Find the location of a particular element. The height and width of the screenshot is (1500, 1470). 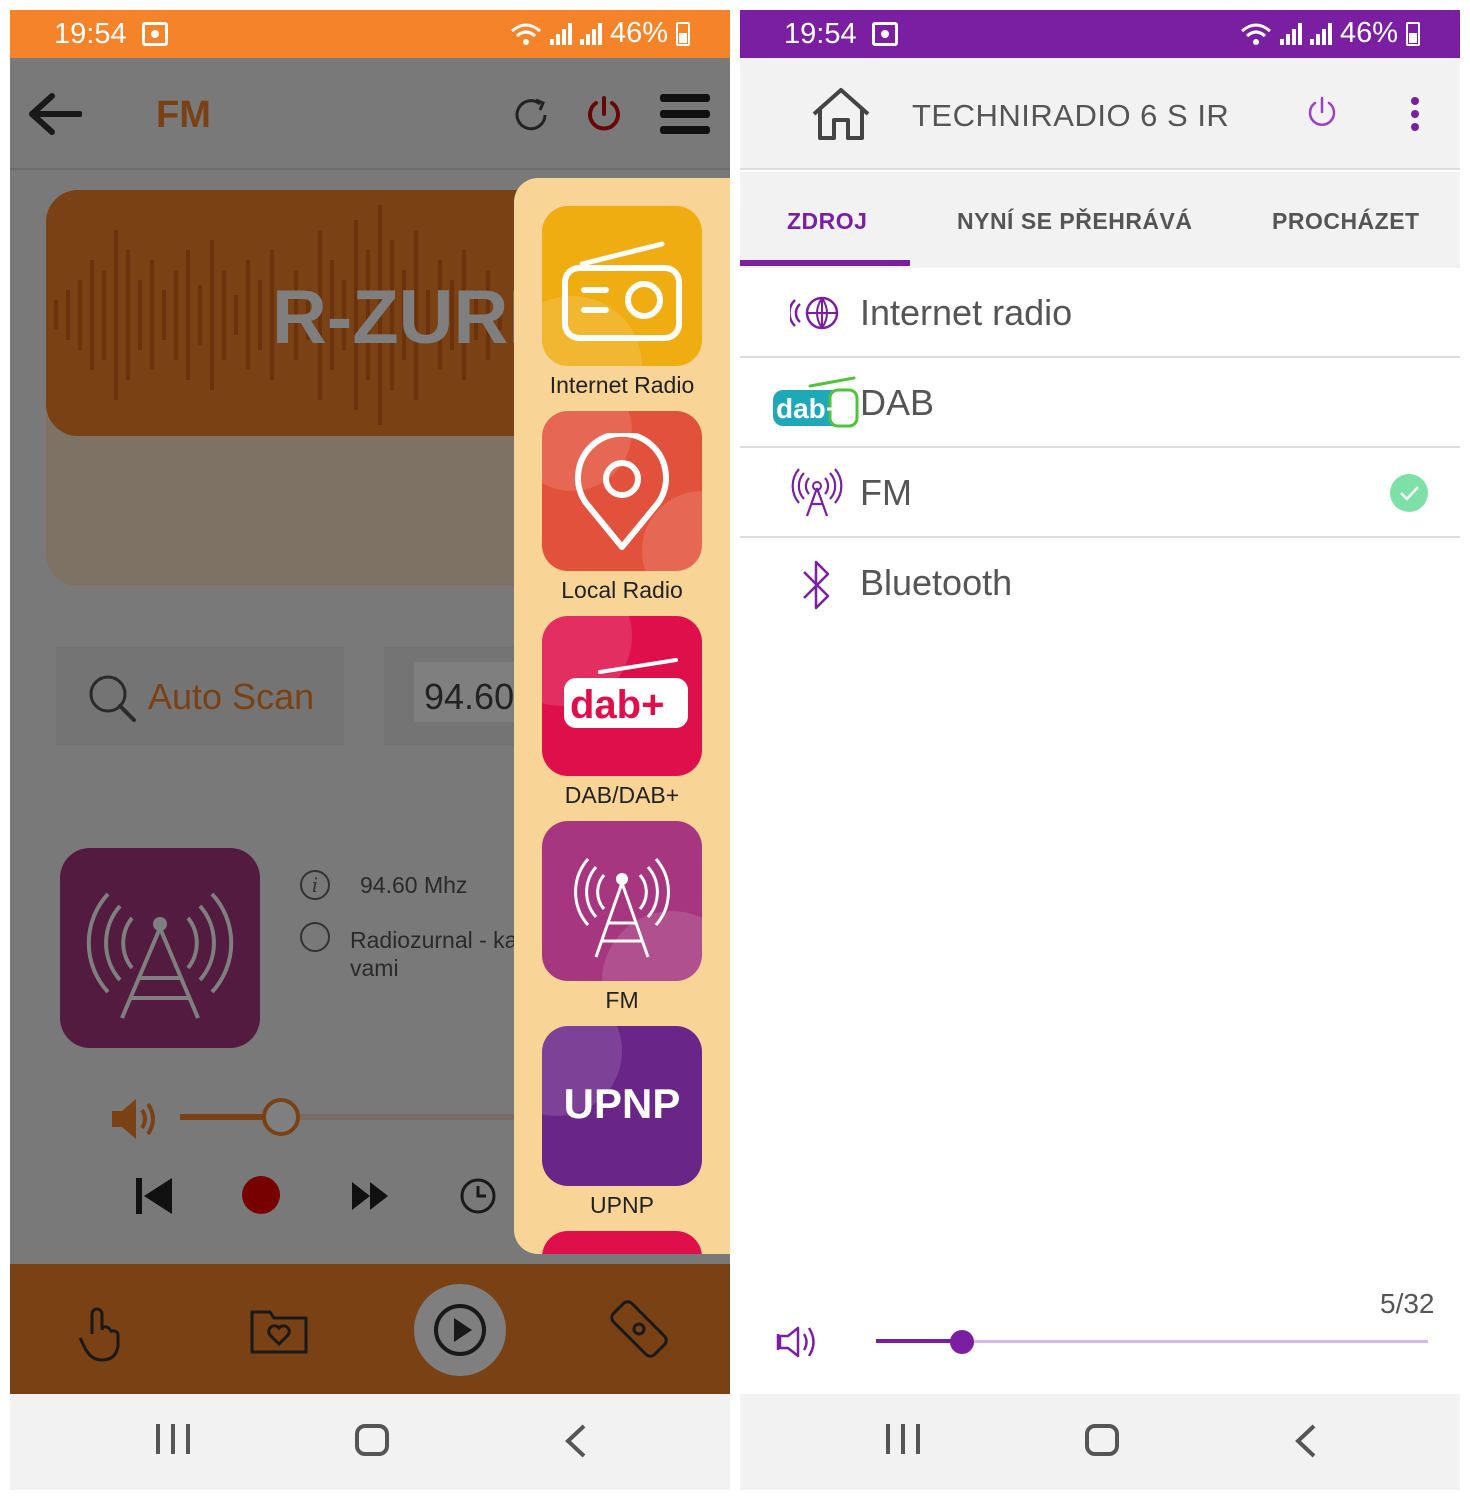

source-label: Internet Radio is located at coordinates (622, 385).